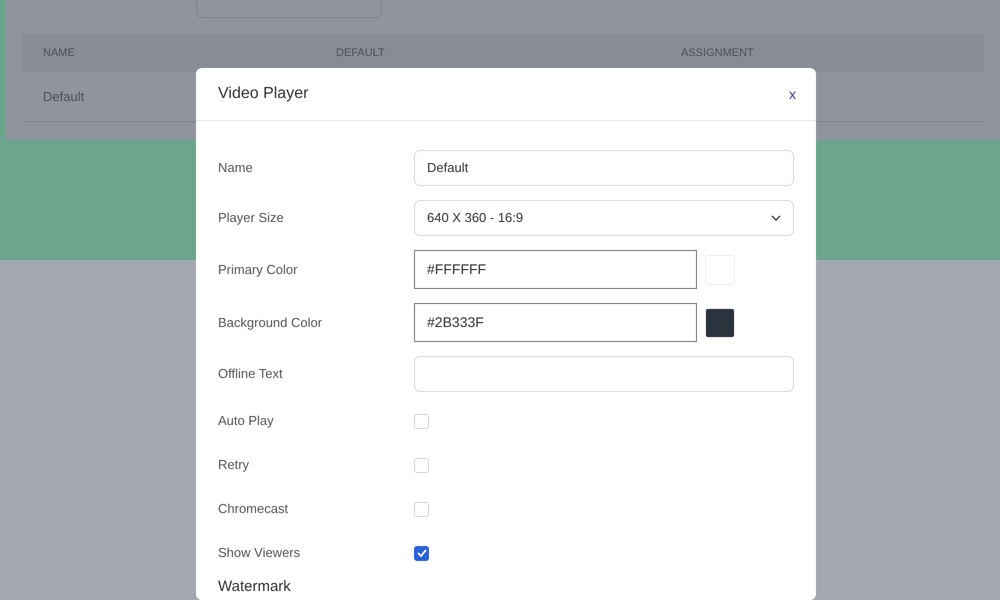 Image resolution: width=1000 pixels, height=600 pixels. What do you see at coordinates (360, 53) in the screenshot?
I see `column-header: DEFAULT` at bounding box center [360, 53].